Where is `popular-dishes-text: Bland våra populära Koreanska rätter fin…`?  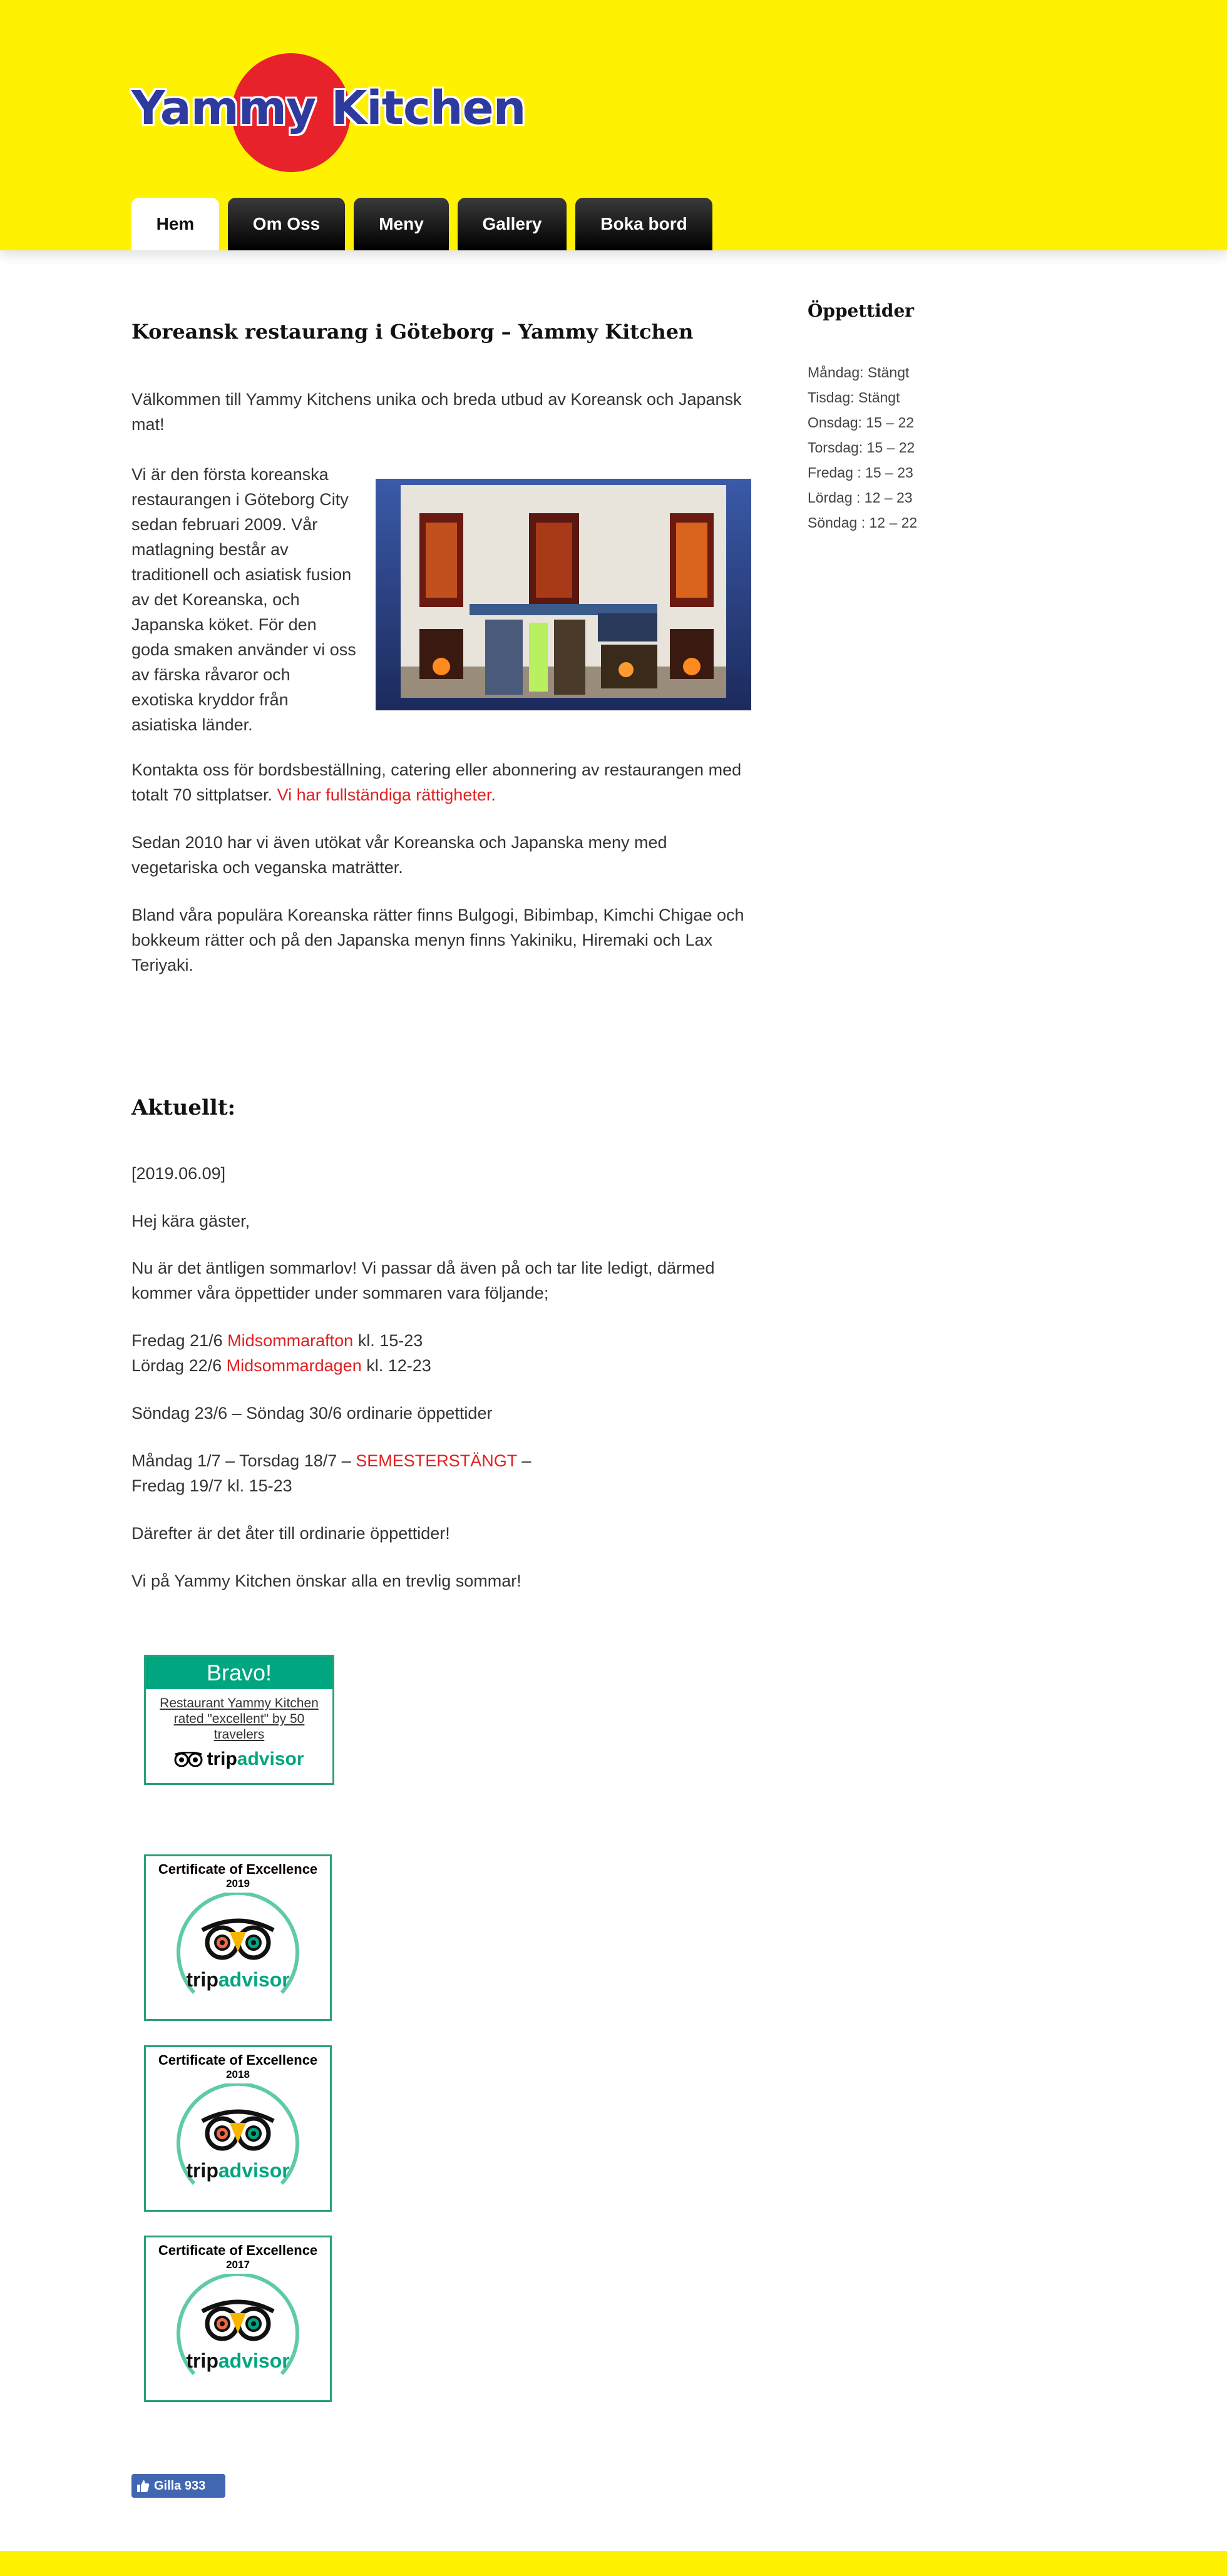
popular-dishes-text: Bland våra populära Koreanska rätter fin… is located at coordinates (438, 940).